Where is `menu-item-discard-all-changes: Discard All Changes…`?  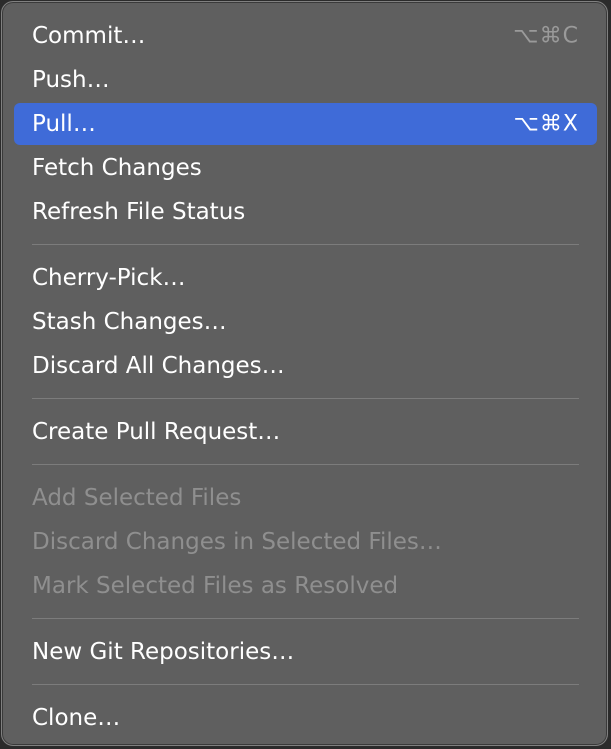 menu-item-discard-all-changes: Discard All Changes… is located at coordinates (305, 366).